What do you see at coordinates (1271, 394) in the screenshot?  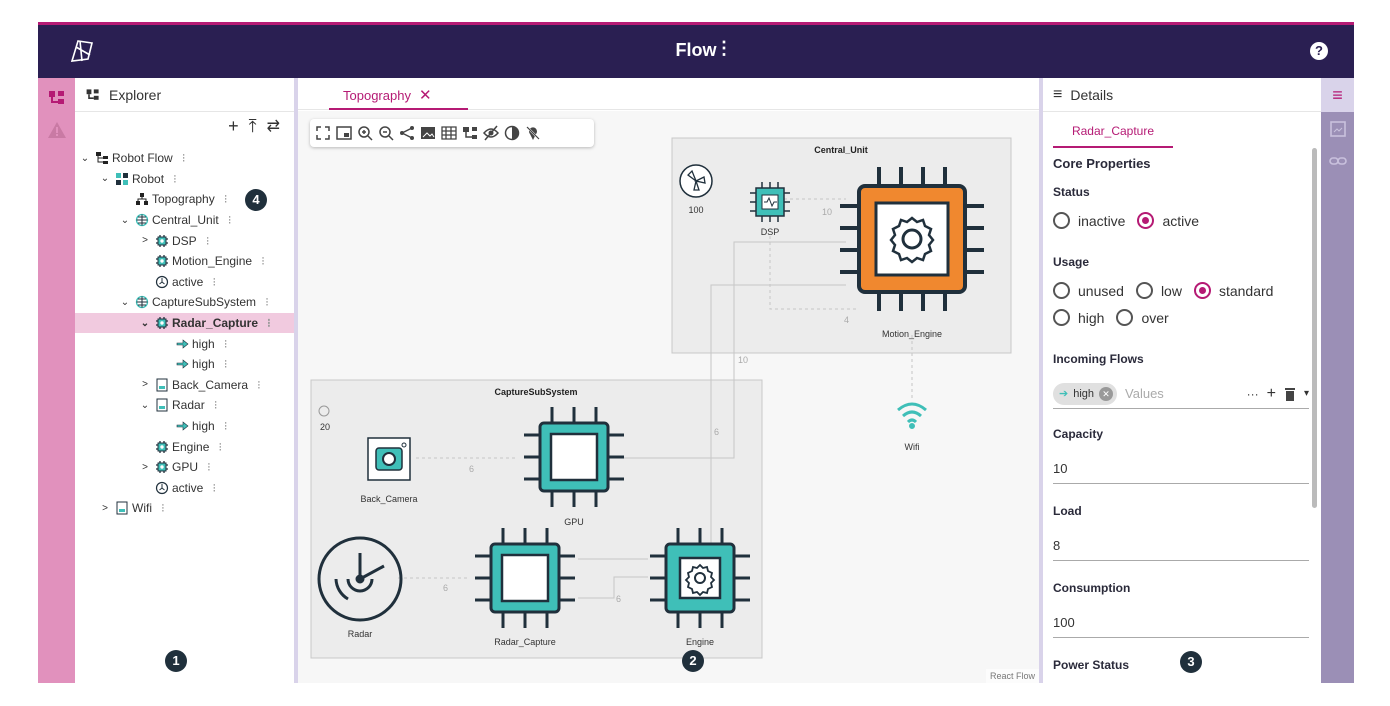 I see `add-flow-icon: +` at bounding box center [1271, 394].